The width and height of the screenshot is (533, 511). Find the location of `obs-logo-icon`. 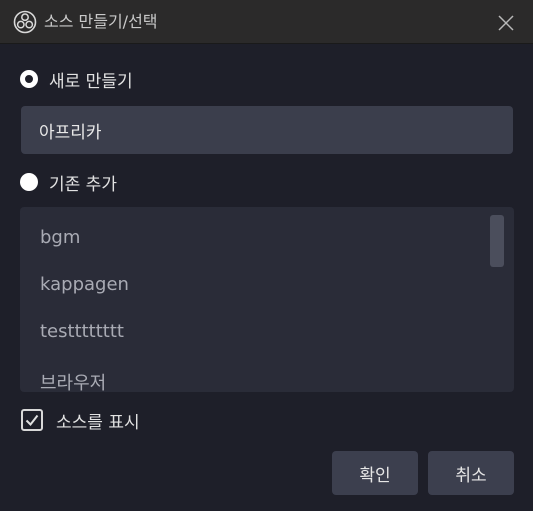

obs-logo-icon is located at coordinates (25, 22).